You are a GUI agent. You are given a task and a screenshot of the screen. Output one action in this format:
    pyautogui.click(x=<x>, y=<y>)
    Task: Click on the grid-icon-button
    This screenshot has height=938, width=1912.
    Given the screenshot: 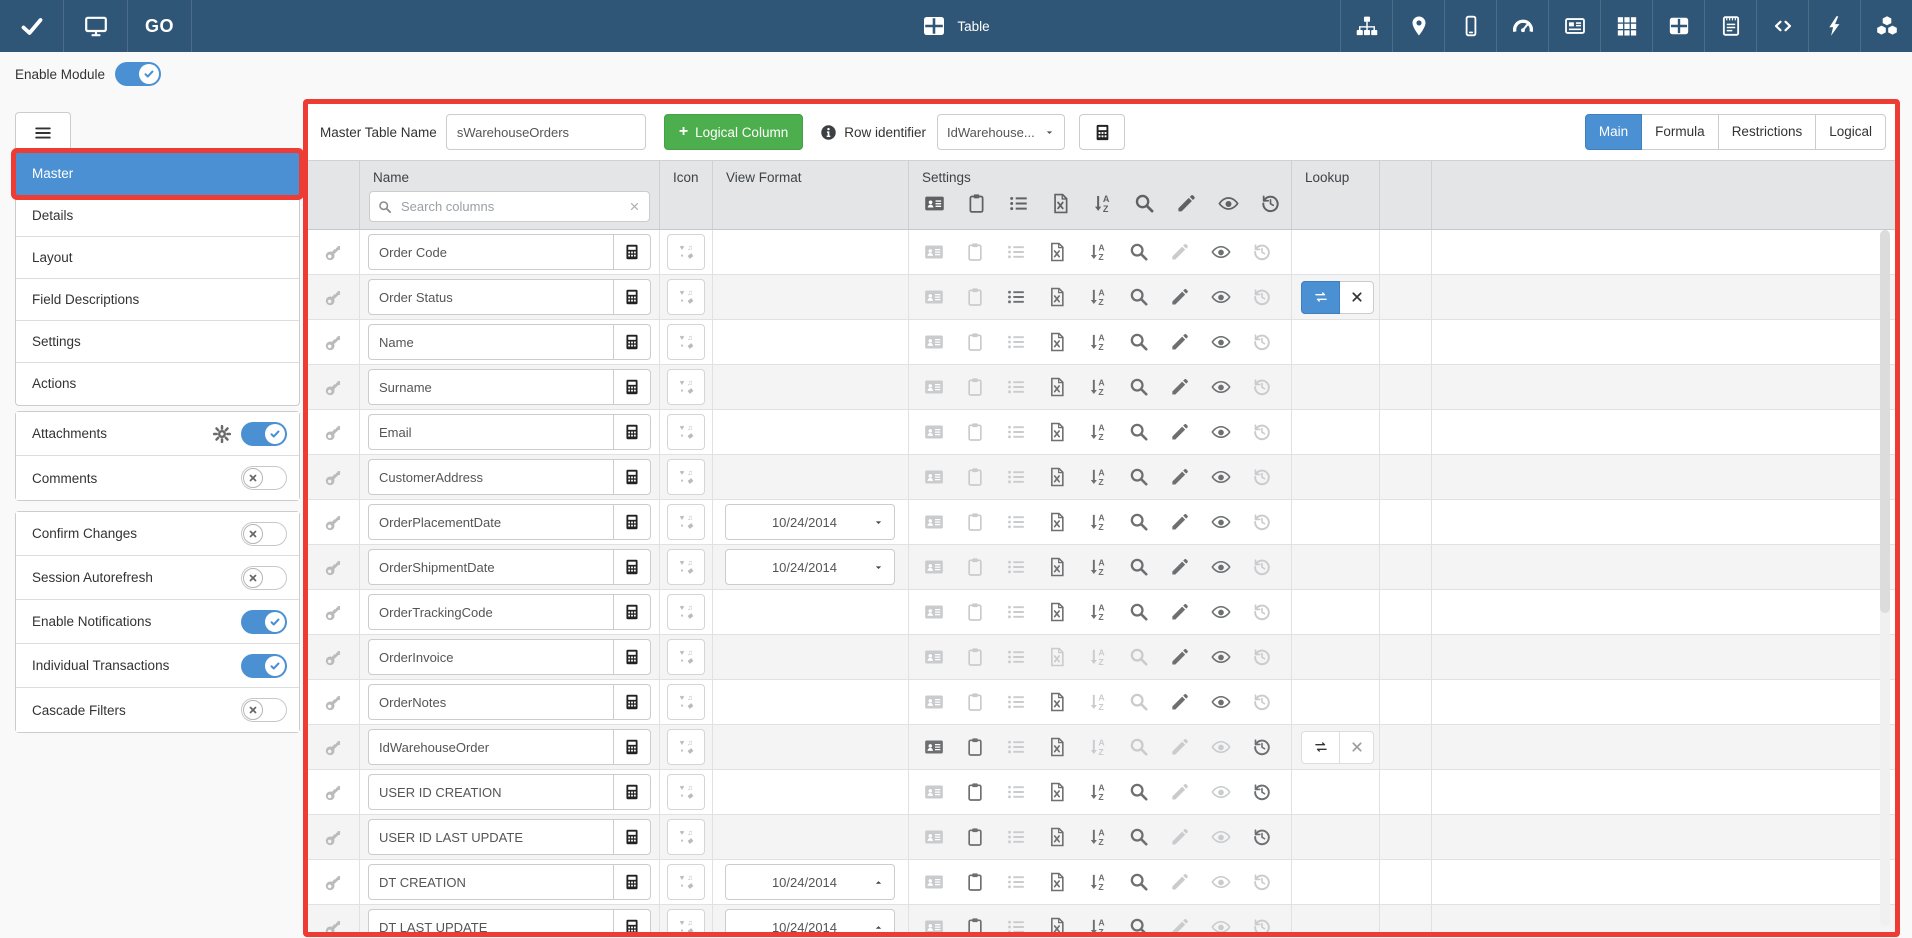 What is the action you would take?
    pyautogui.click(x=1626, y=26)
    